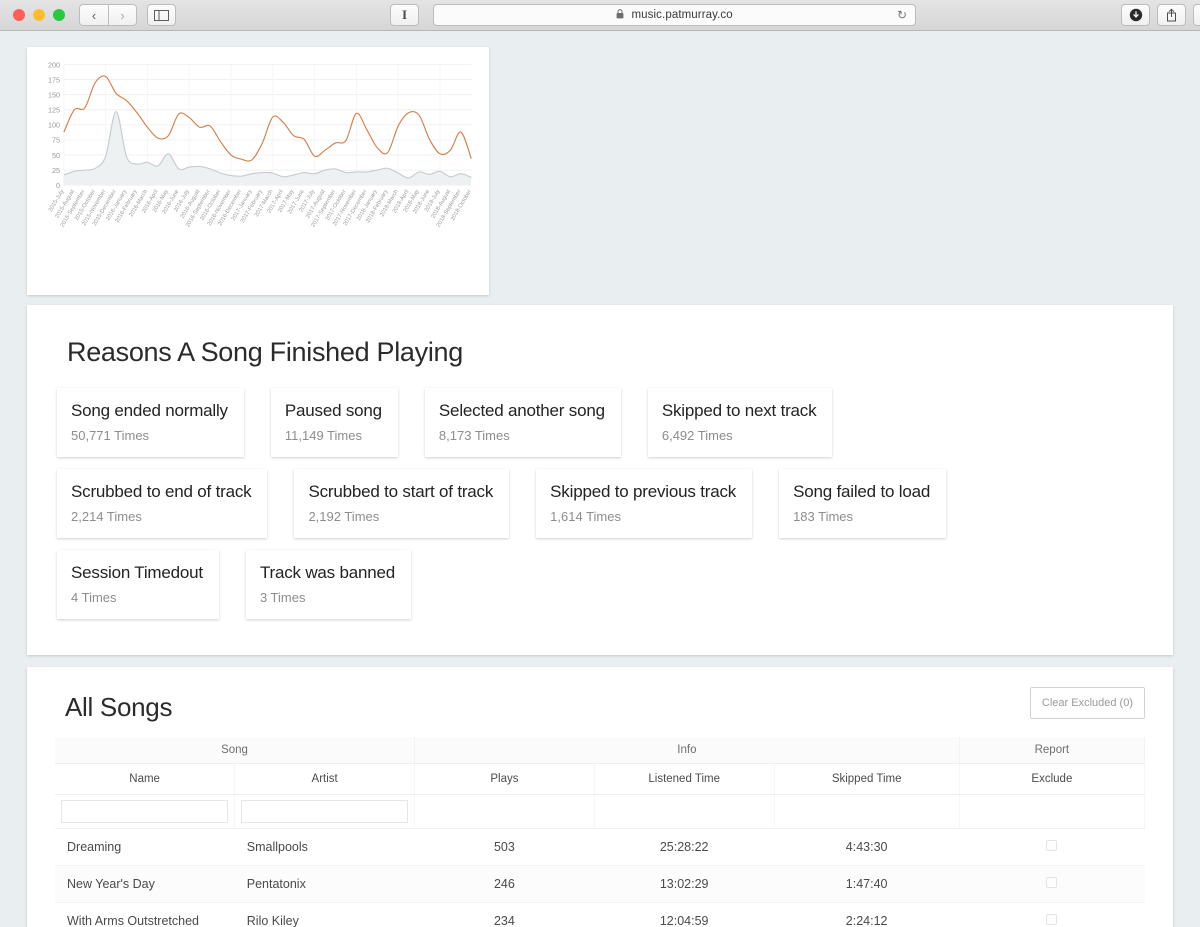 The width and height of the screenshot is (1200, 927). Describe the element at coordinates (56, 171) in the screenshot. I see `y-tick-label: 25` at that location.